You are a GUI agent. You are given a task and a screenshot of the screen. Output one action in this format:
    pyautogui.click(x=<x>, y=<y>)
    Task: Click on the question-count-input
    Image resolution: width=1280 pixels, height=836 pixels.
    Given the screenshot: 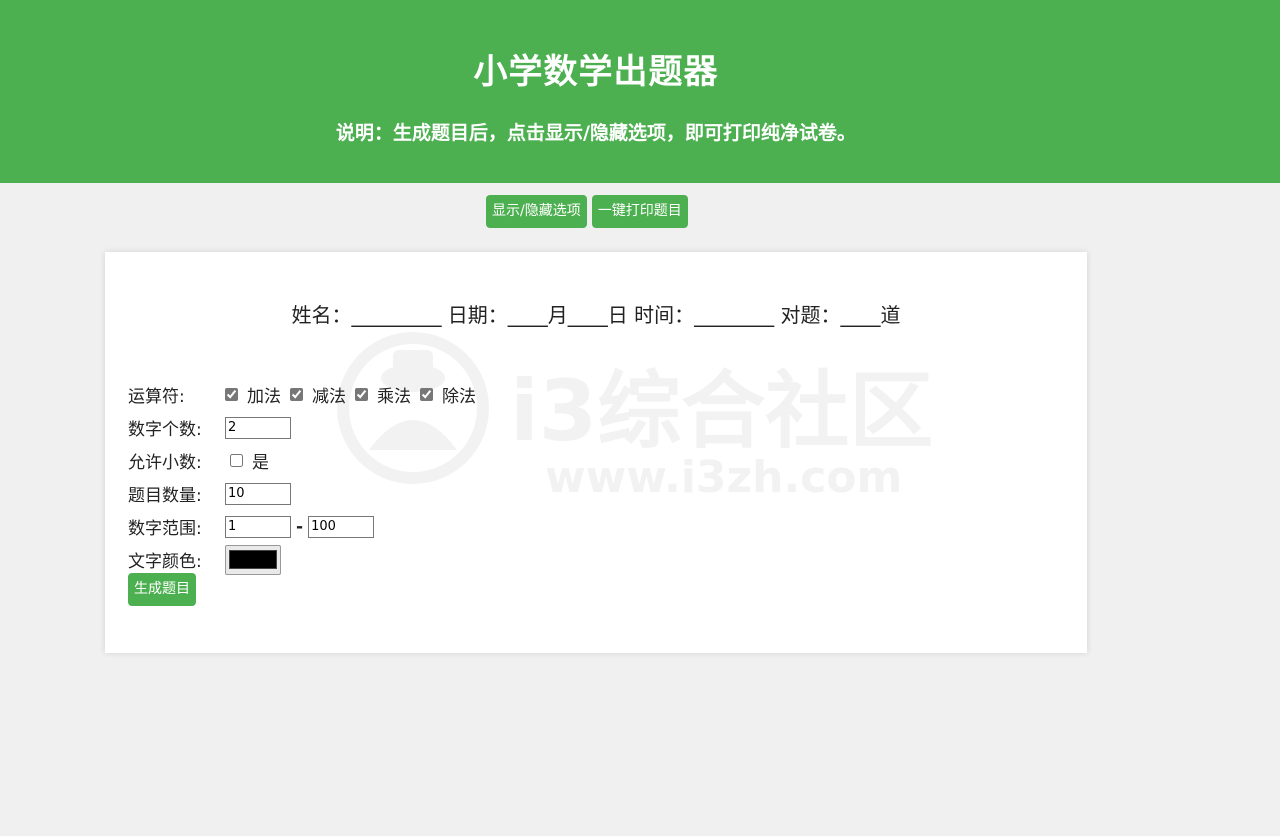 What is the action you would take?
    pyautogui.click(x=258, y=493)
    